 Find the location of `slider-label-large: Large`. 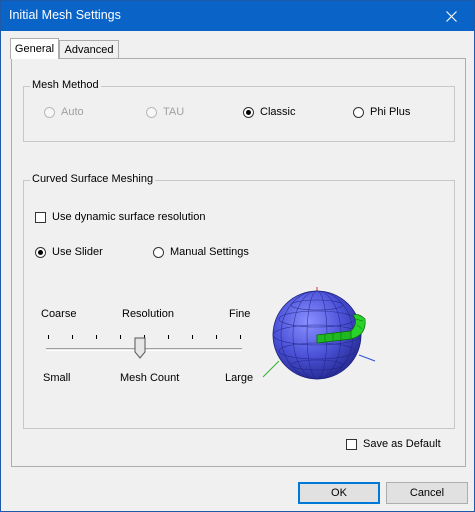

slider-label-large: Large is located at coordinates (239, 378).